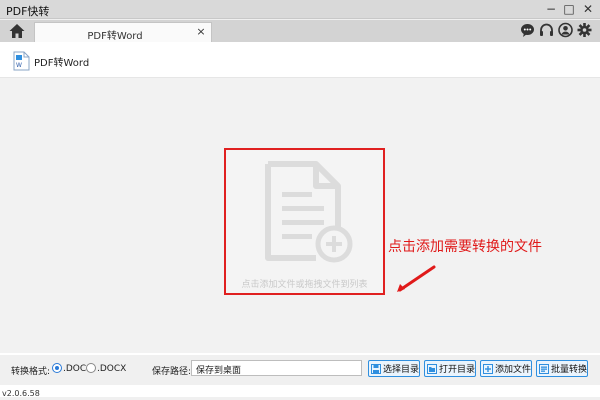 The width and height of the screenshot is (600, 400). Describe the element at coordinates (201, 32) in the screenshot. I see `tab-close-icon: ×` at that location.